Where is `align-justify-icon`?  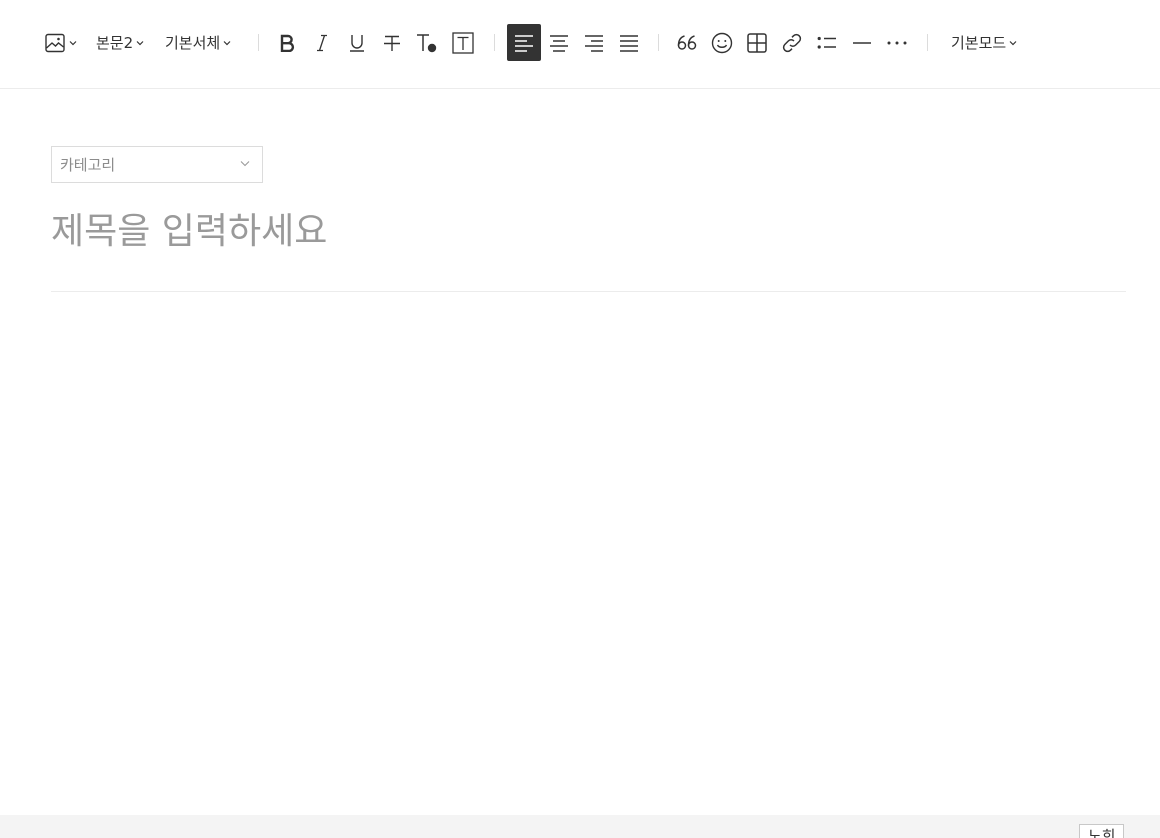
align-justify-icon is located at coordinates (629, 43).